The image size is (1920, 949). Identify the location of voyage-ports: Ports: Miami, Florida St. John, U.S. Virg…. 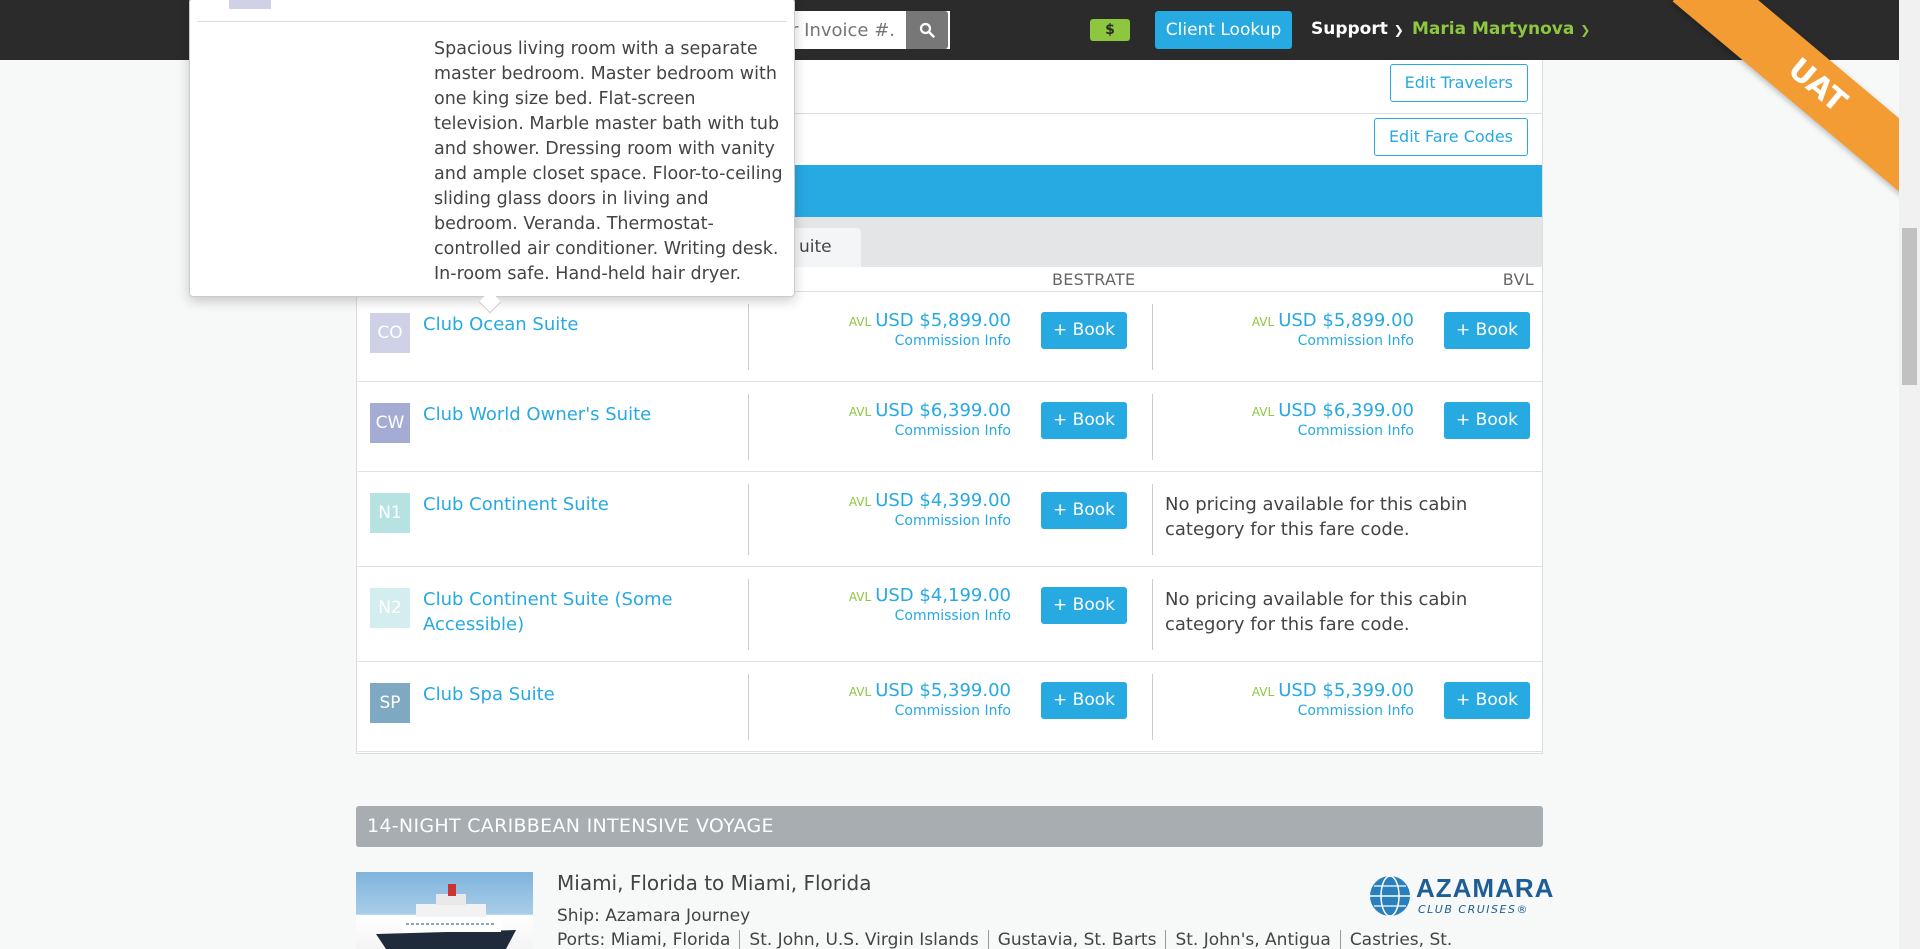
(1005, 939).